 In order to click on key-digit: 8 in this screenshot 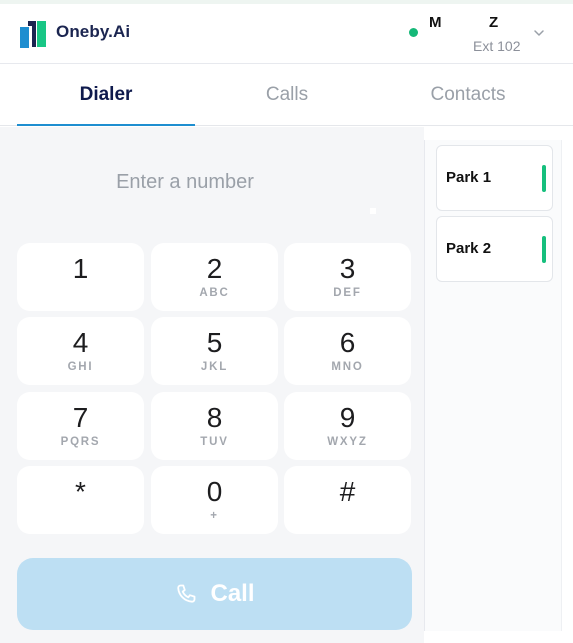, I will do `click(214, 417)`.